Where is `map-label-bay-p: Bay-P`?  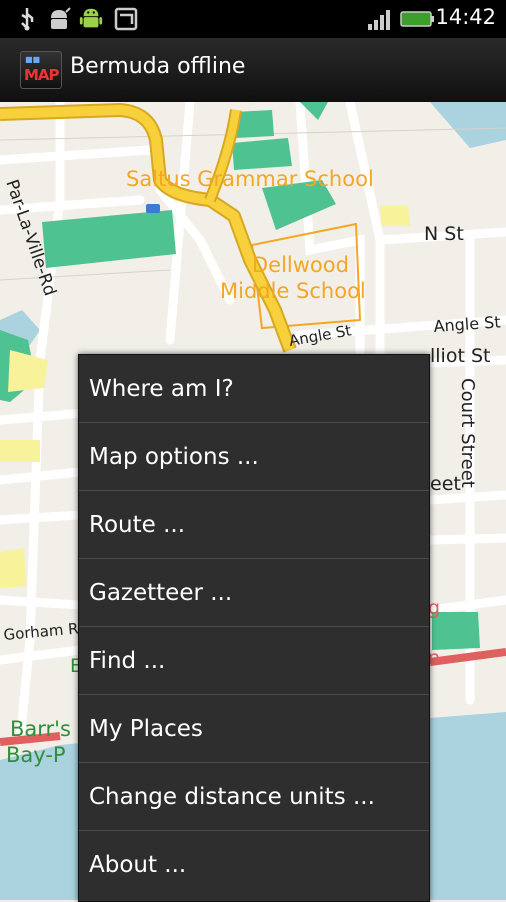
map-label-bay-p: Bay-P is located at coordinates (36, 755).